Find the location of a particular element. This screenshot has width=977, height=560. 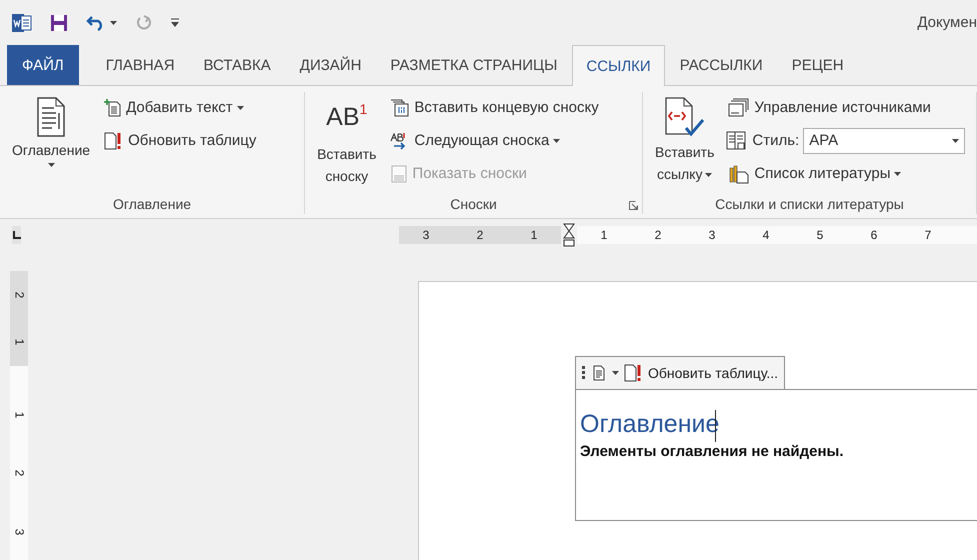

ribbon-button: Добавить текст is located at coordinates (180, 107).